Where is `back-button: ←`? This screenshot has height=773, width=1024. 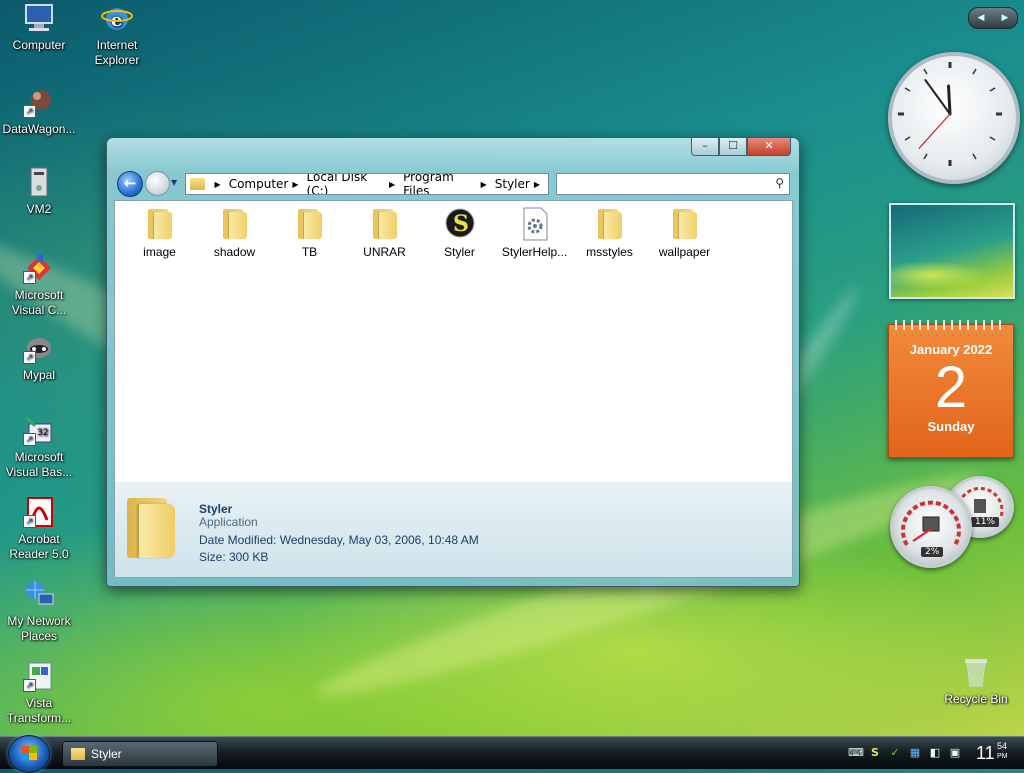
back-button: ← is located at coordinates (130, 184).